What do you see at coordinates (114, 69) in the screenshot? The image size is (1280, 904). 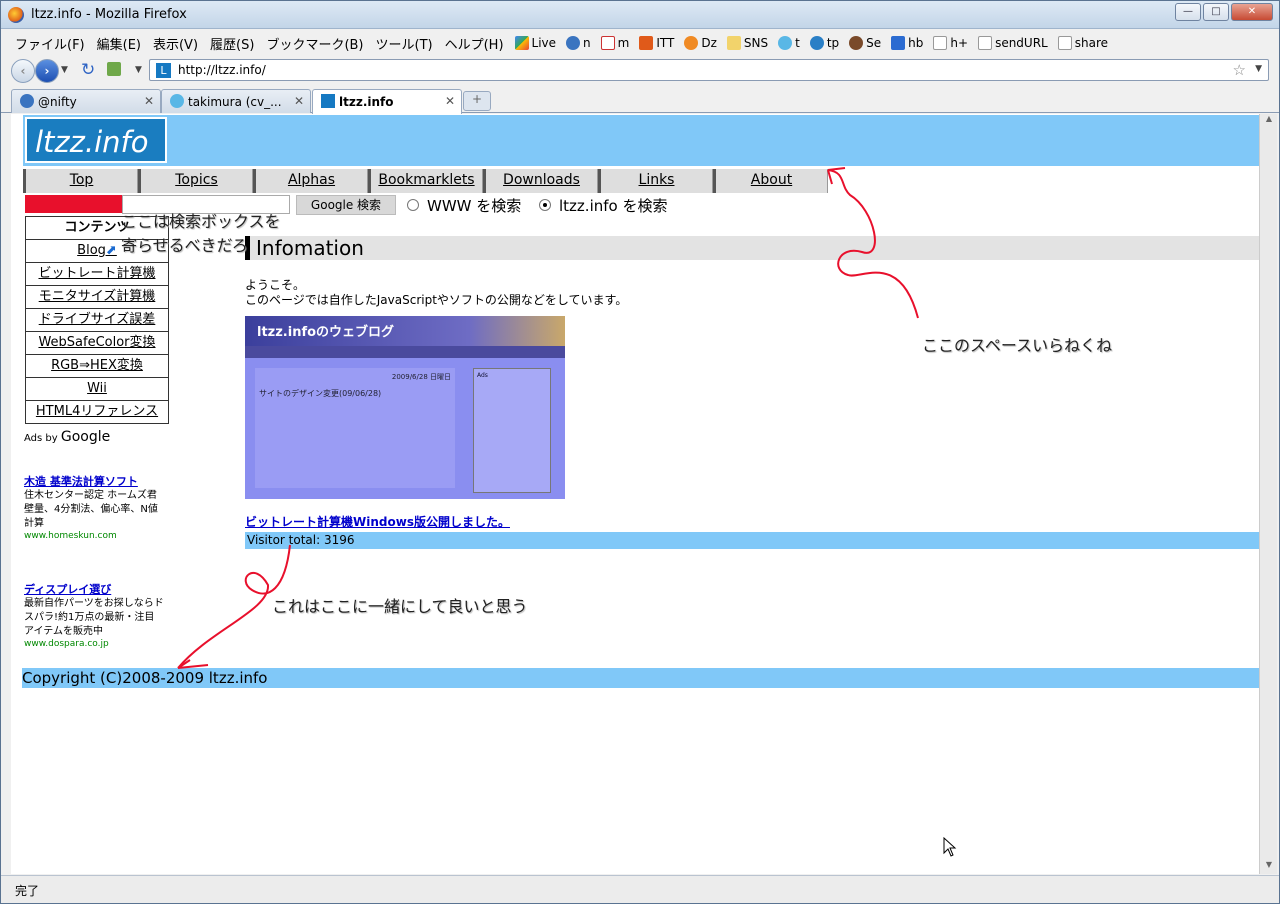 I see `home-icon` at bounding box center [114, 69].